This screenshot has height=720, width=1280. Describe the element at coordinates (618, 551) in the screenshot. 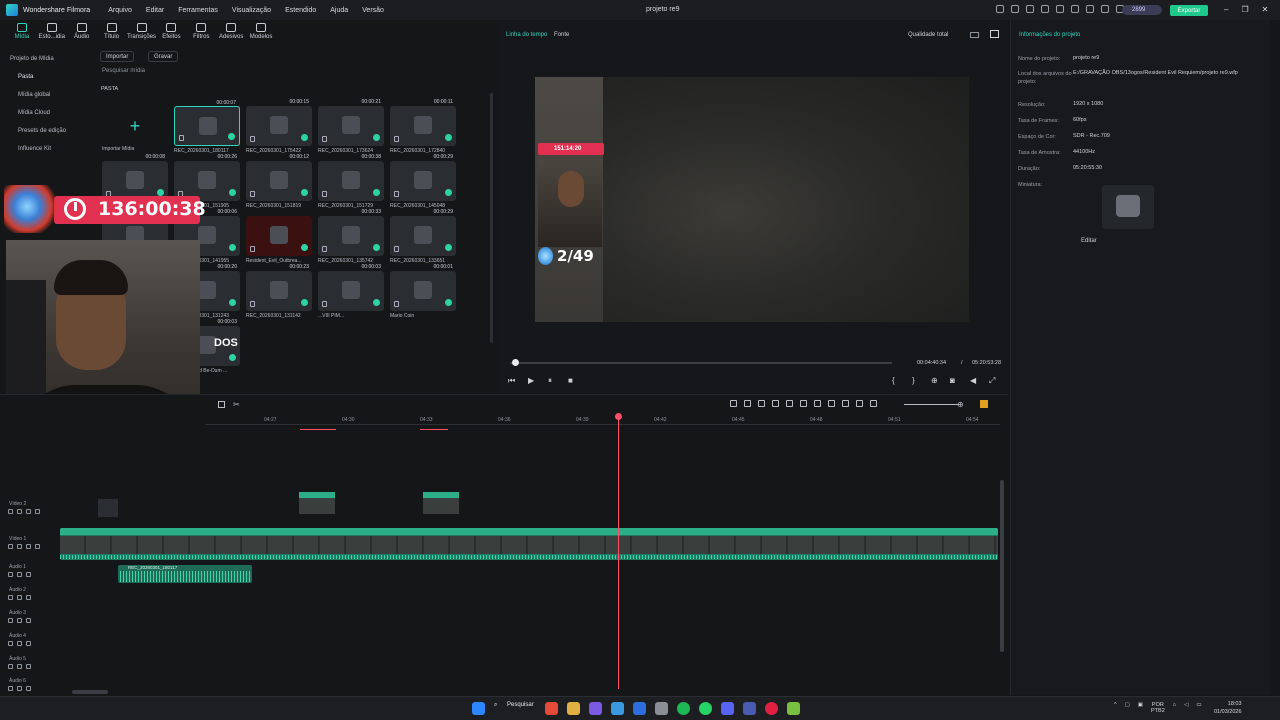

I see `playhead` at that location.